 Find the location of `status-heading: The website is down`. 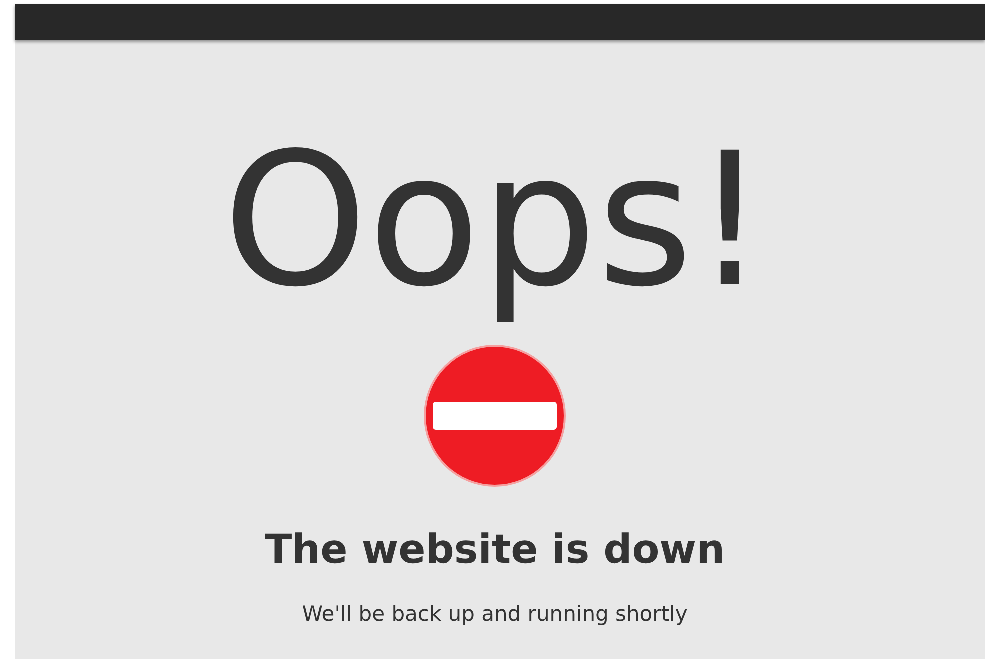

status-heading: The website is down is located at coordinates (495, 550).